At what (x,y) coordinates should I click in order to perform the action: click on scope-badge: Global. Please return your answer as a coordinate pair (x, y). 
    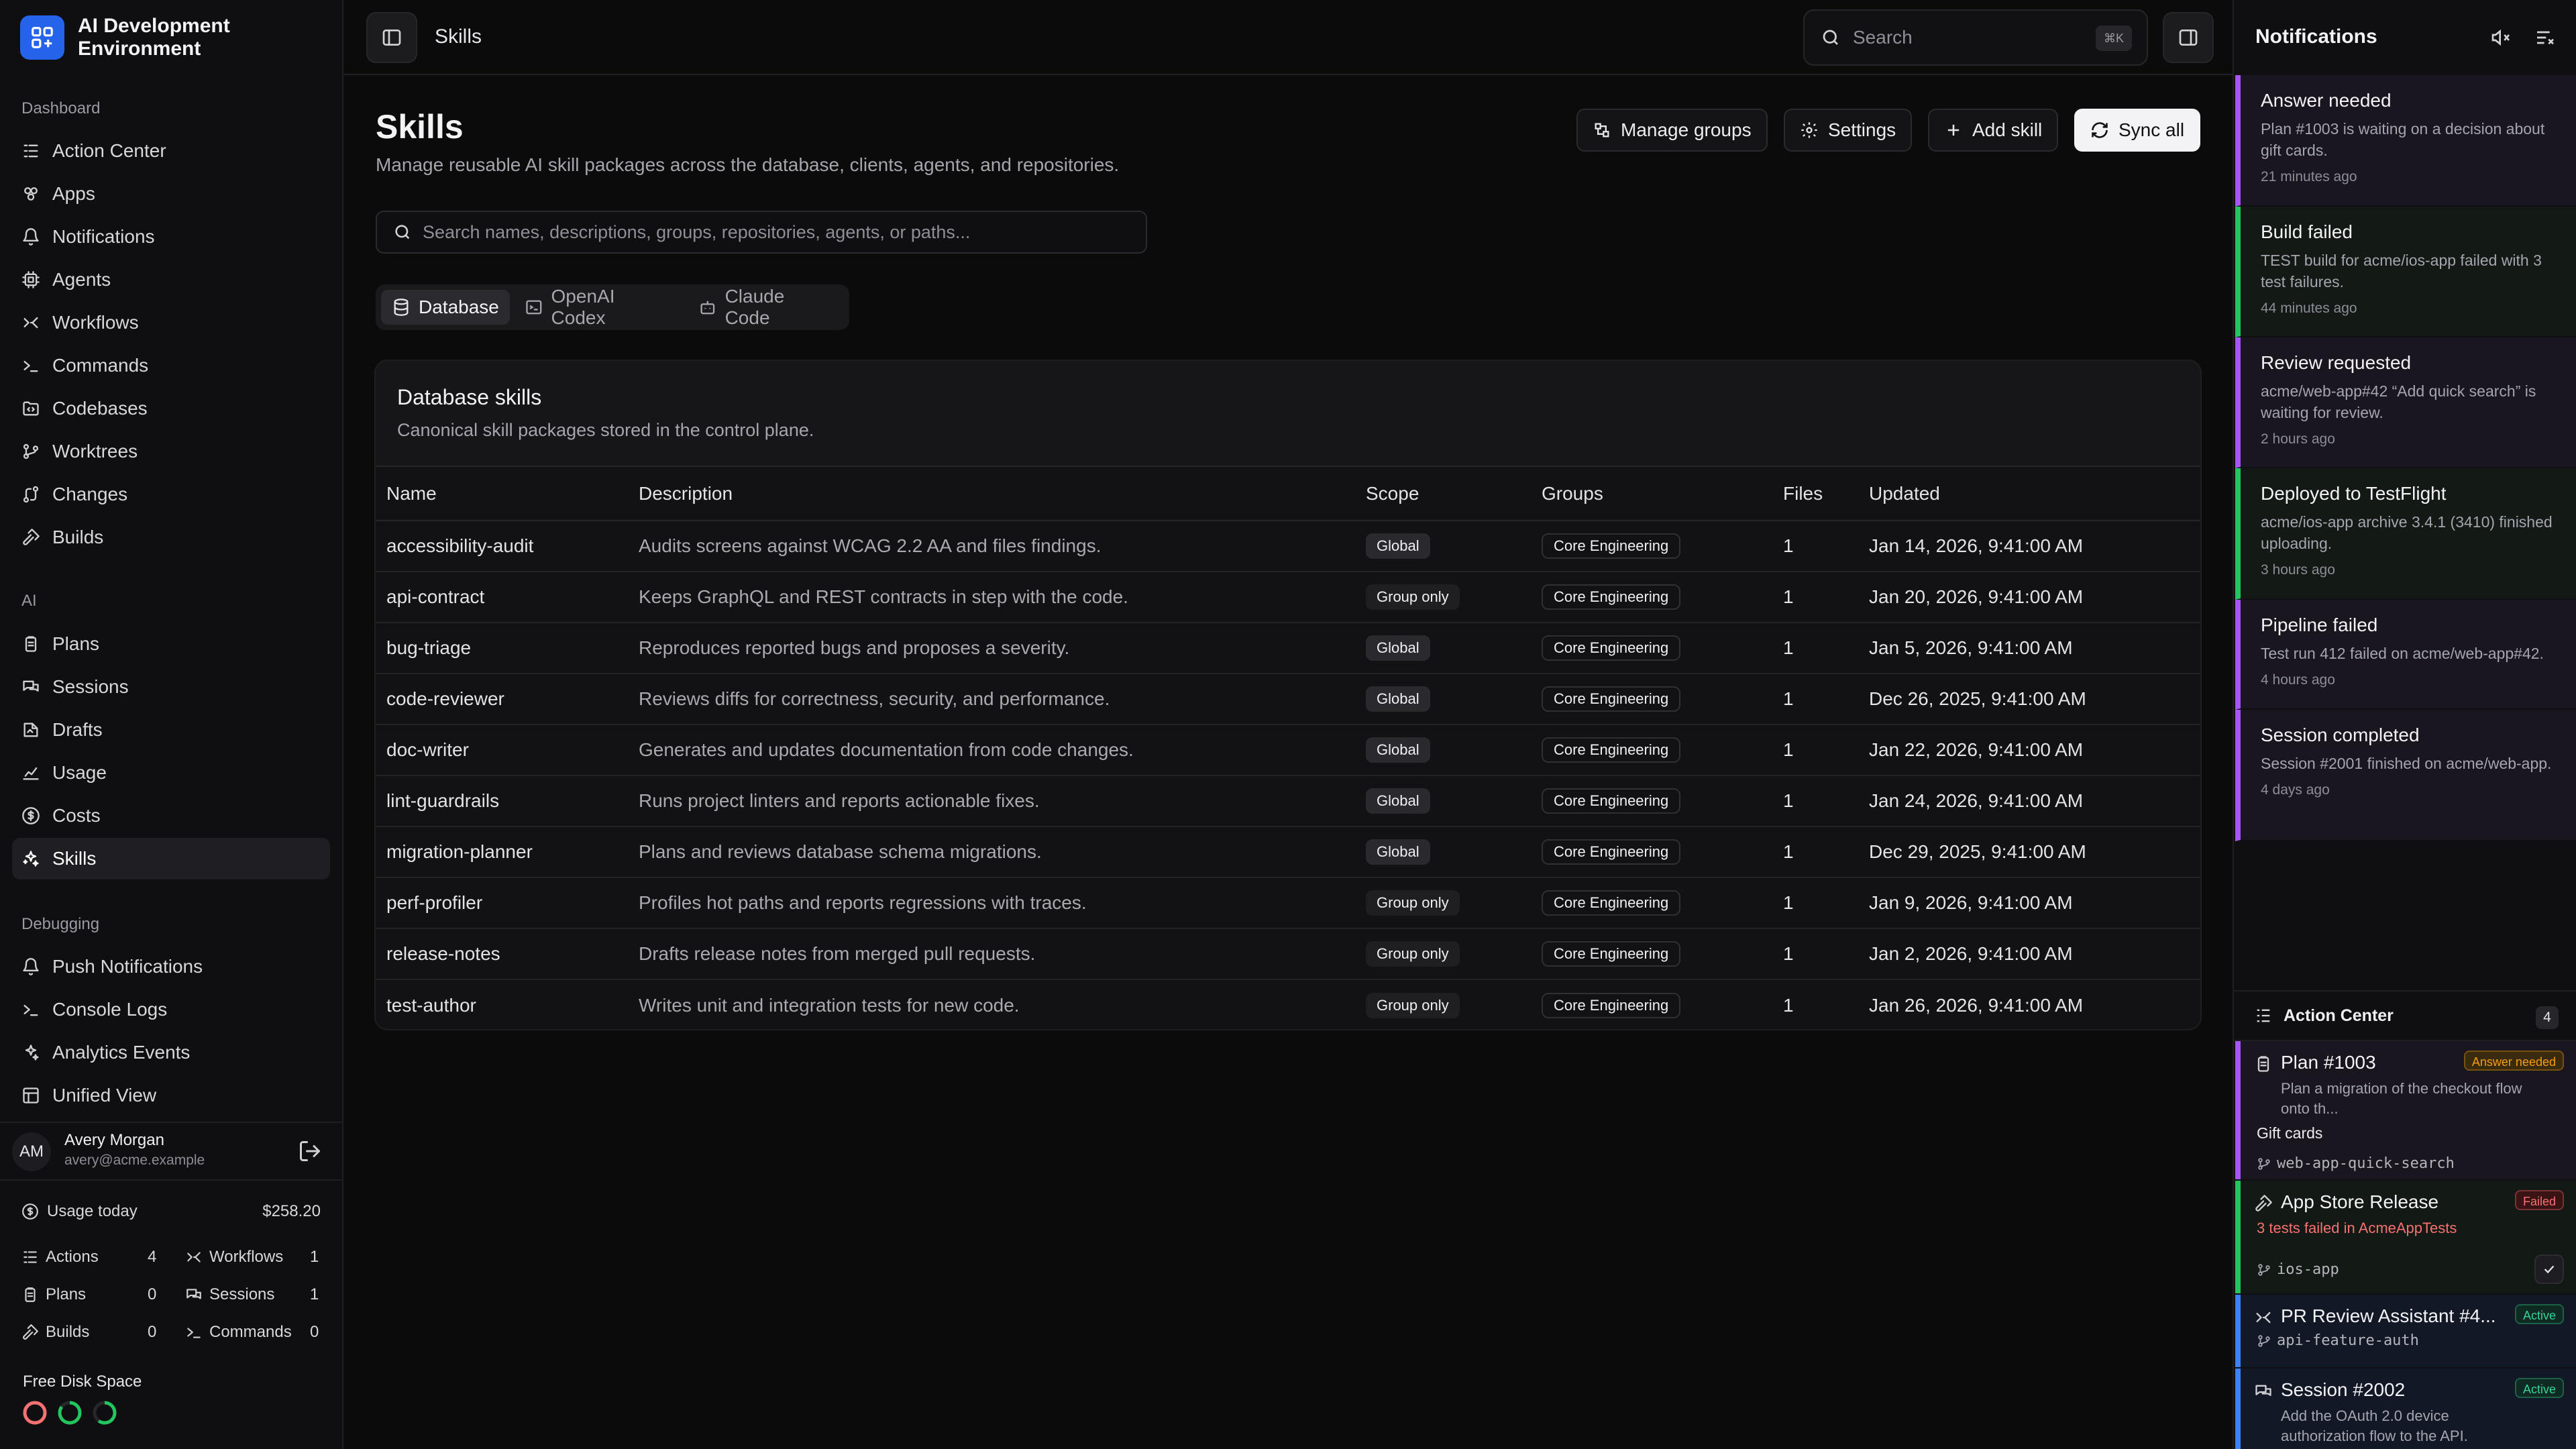
    Looking at the image, I should click on (1398, 546).